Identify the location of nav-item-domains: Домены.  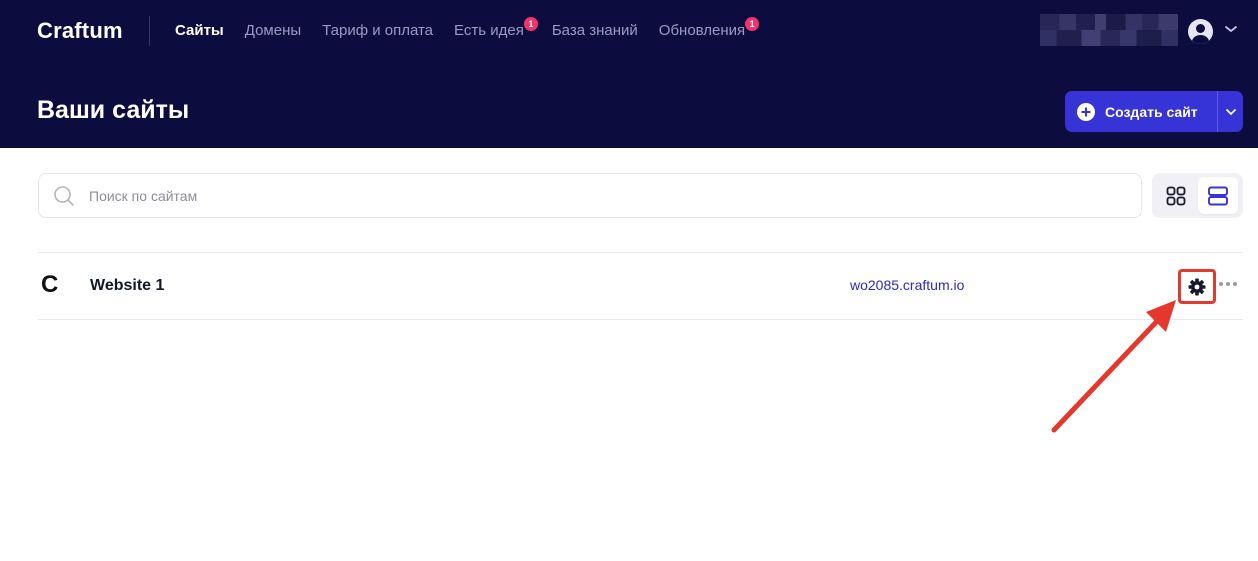
(273, 31).